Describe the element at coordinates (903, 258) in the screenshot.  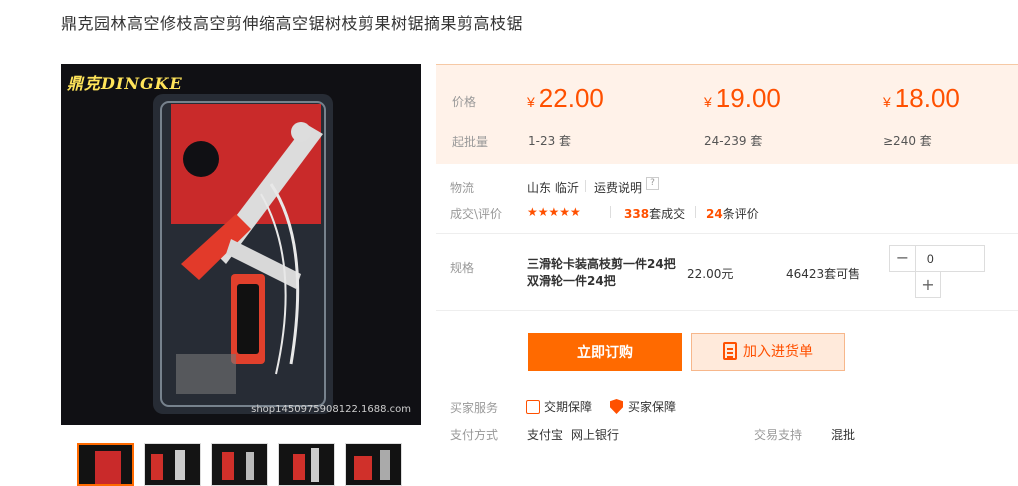
I see `decrement-button: −` at that location.